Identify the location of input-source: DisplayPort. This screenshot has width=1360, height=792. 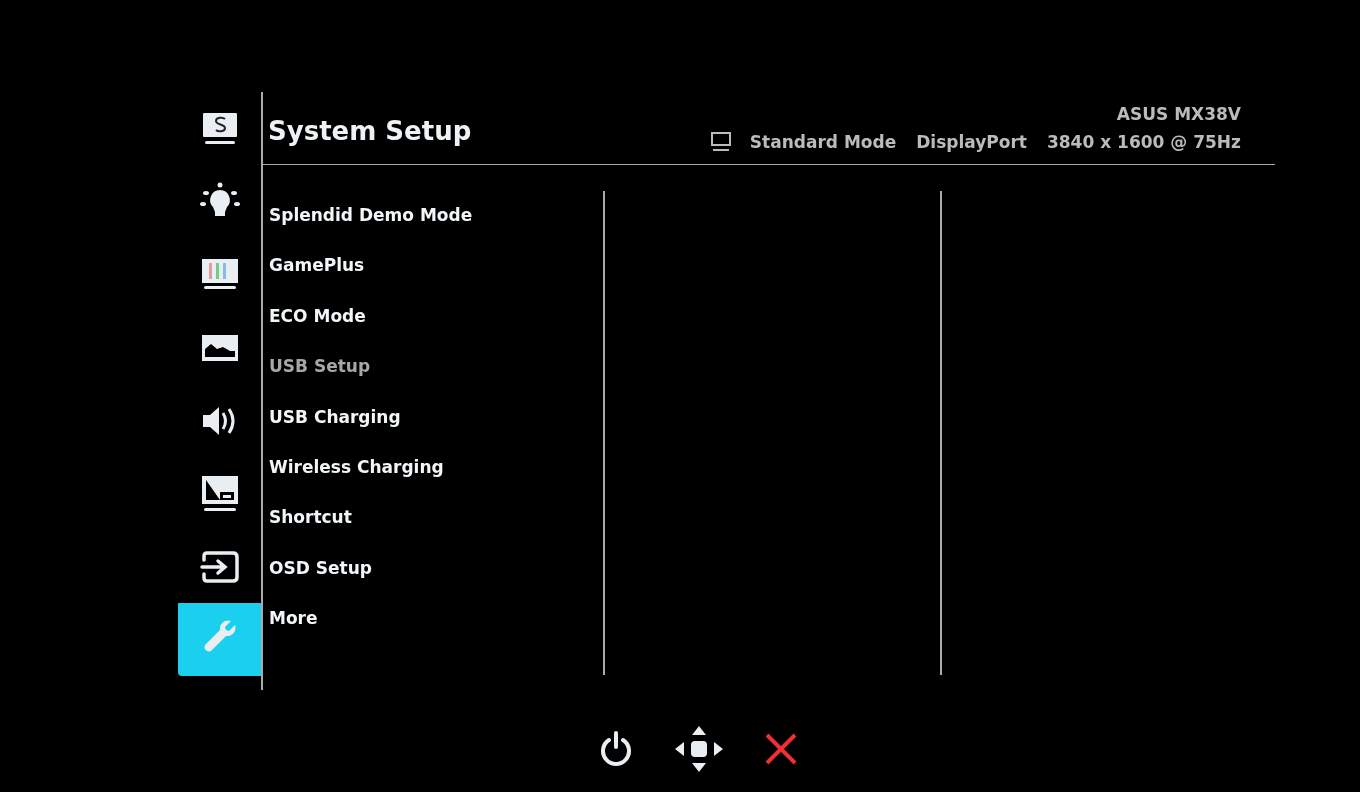
(971, 142).